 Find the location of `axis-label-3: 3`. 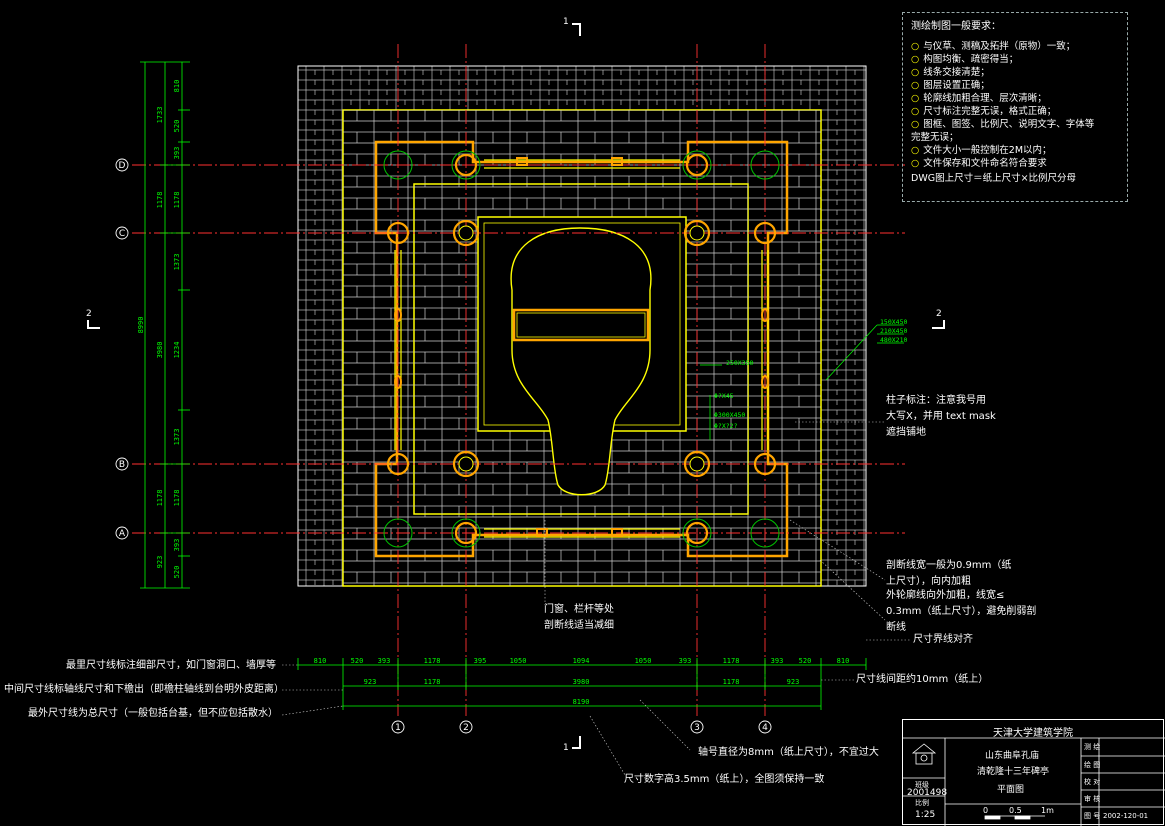

axis-label-3: 3 is located at coordinates (697, 728).